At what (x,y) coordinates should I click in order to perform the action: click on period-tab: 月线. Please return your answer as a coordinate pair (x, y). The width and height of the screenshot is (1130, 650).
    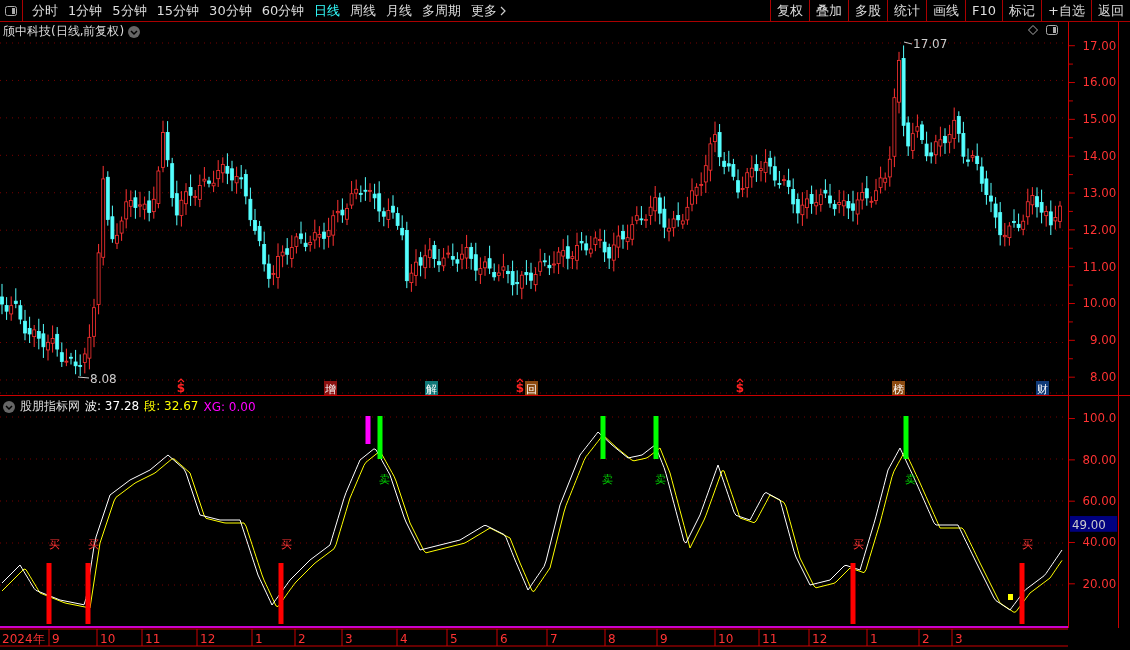
    Looking at the image, I should click on (399, 11).